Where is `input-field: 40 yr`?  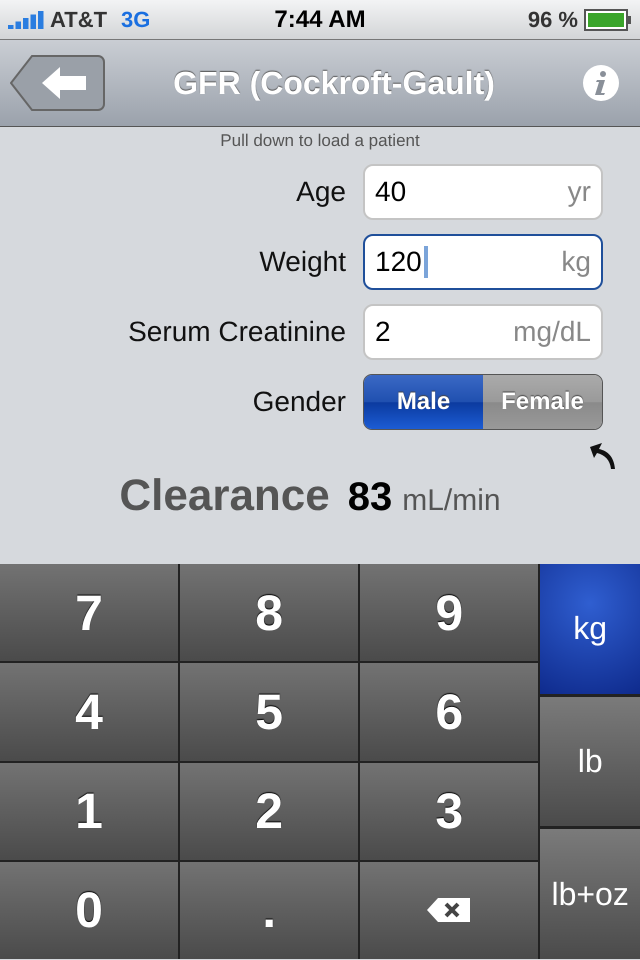
input-field: 40 yr is located at coordinates (483, 192).